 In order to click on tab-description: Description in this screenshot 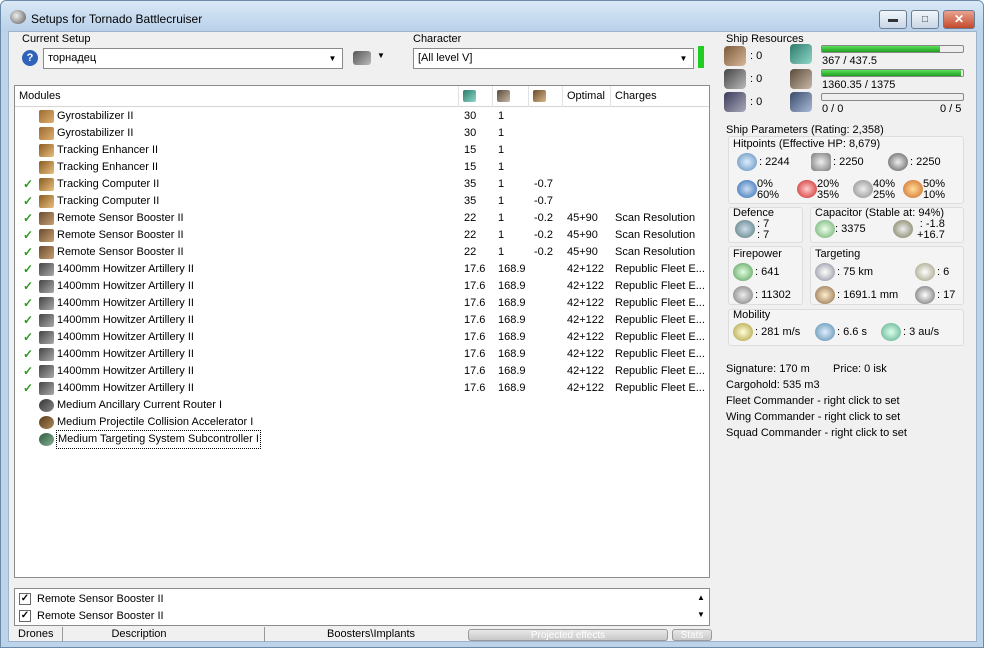, I will do `click(137, 634)`.